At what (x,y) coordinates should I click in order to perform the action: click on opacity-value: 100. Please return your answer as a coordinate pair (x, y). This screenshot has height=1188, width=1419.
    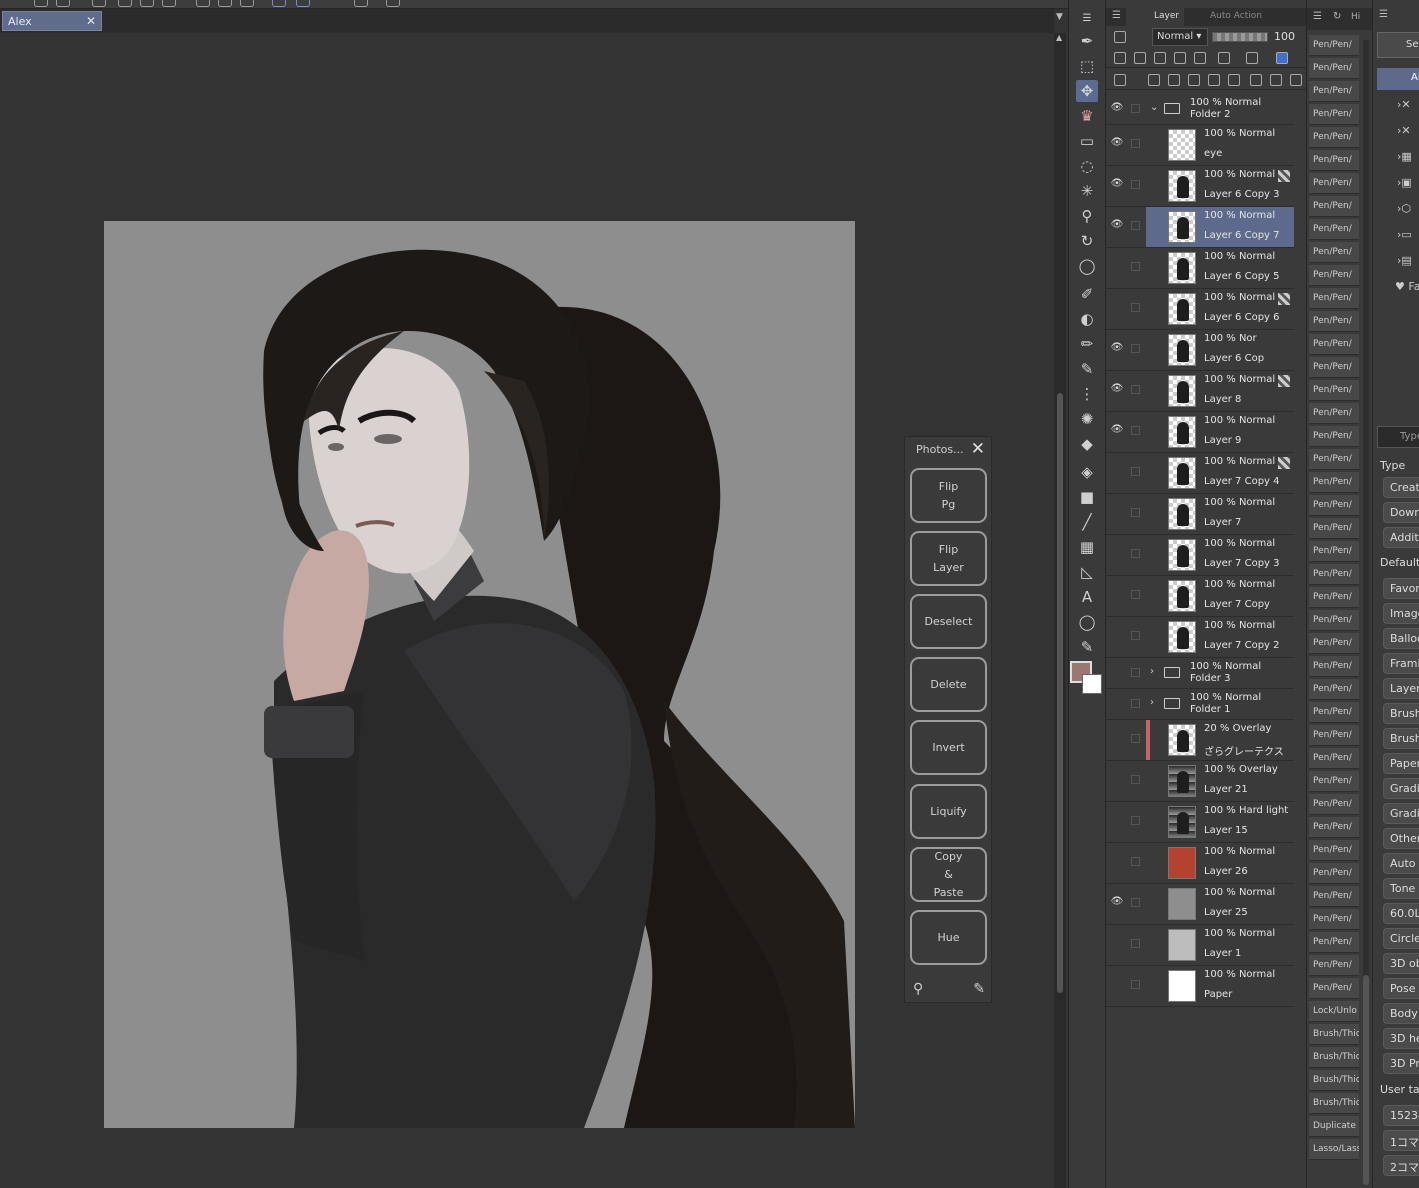
    Looking at the image, I should click on (1284, 36).